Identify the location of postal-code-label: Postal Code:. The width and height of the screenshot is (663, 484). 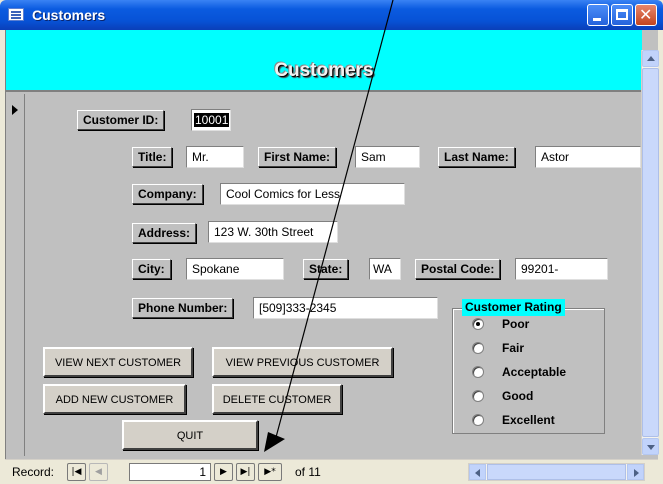
(458, 269).